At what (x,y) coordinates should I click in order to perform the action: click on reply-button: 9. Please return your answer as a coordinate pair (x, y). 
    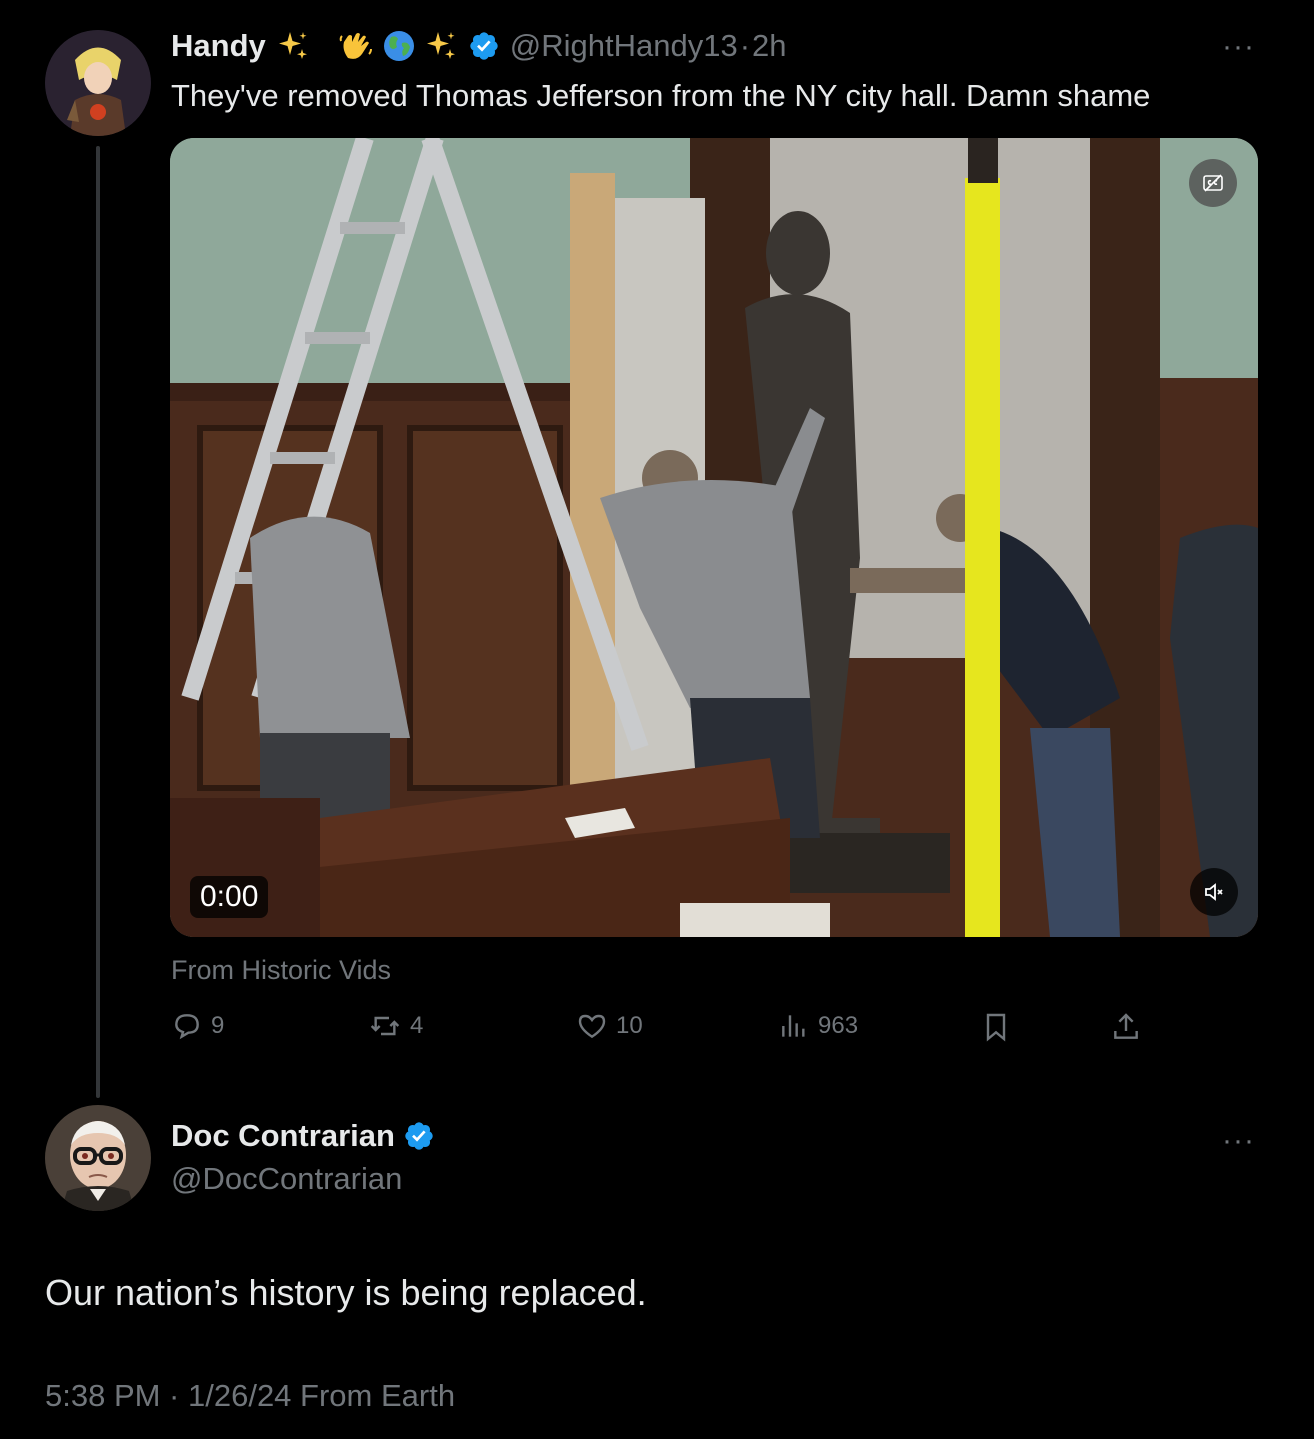
    Looking at the image, I should click on (197, 1026).